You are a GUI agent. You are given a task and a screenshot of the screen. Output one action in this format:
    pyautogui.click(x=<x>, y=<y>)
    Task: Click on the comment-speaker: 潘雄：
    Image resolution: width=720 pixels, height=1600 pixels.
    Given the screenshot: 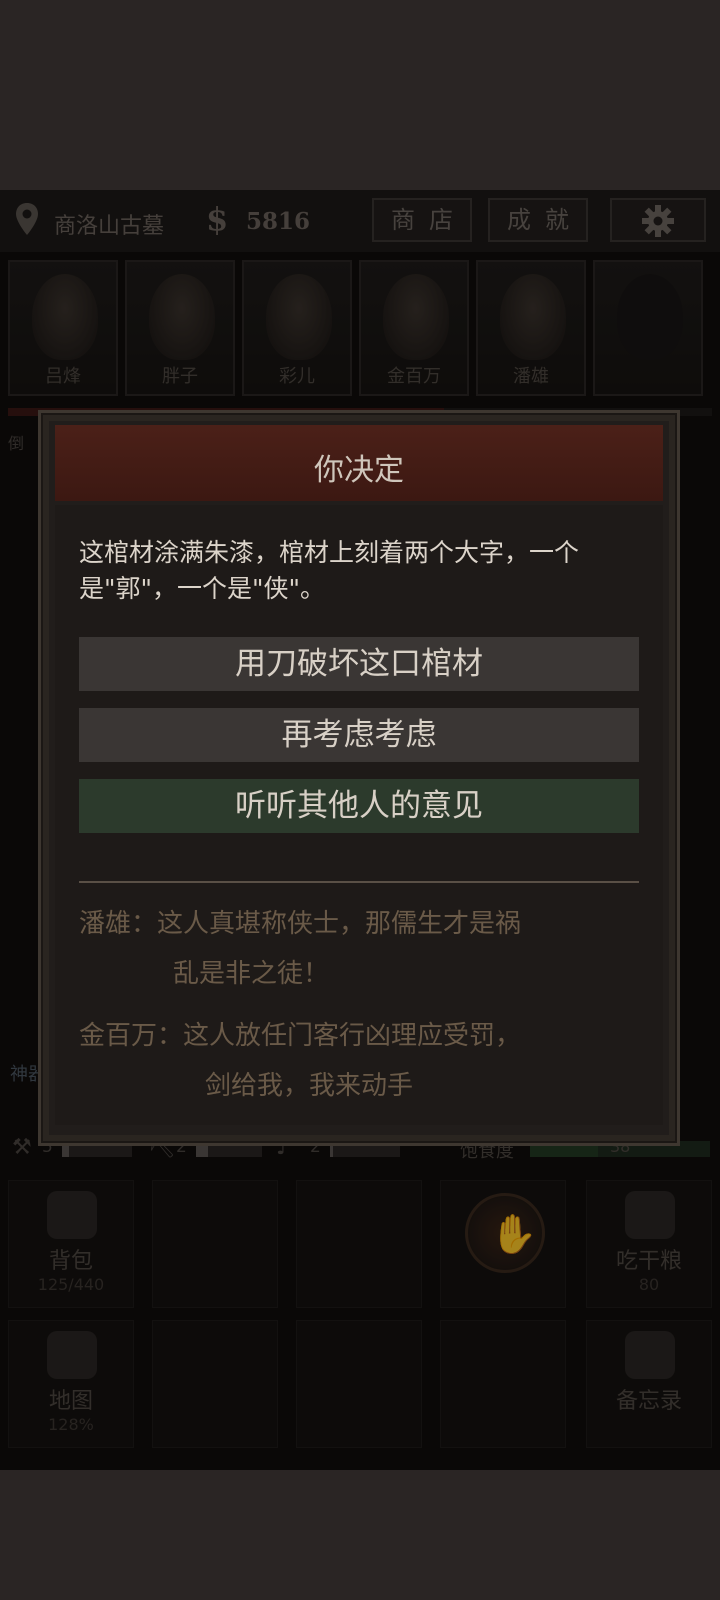 What is the action you would take?
    pyautogui.click(x=118, y=924)
    